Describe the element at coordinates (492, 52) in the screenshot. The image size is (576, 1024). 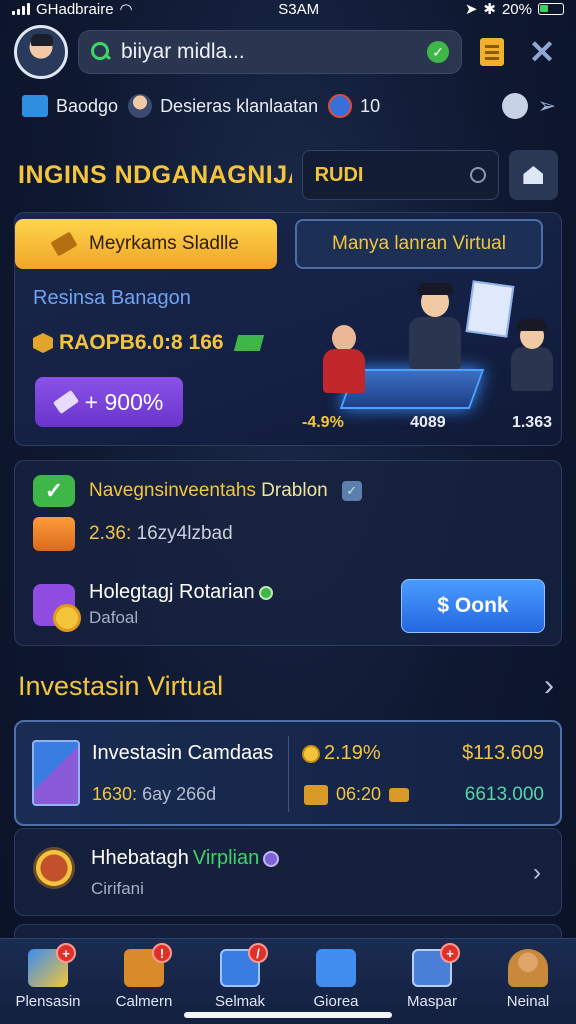
I see `documents-button` at that location.